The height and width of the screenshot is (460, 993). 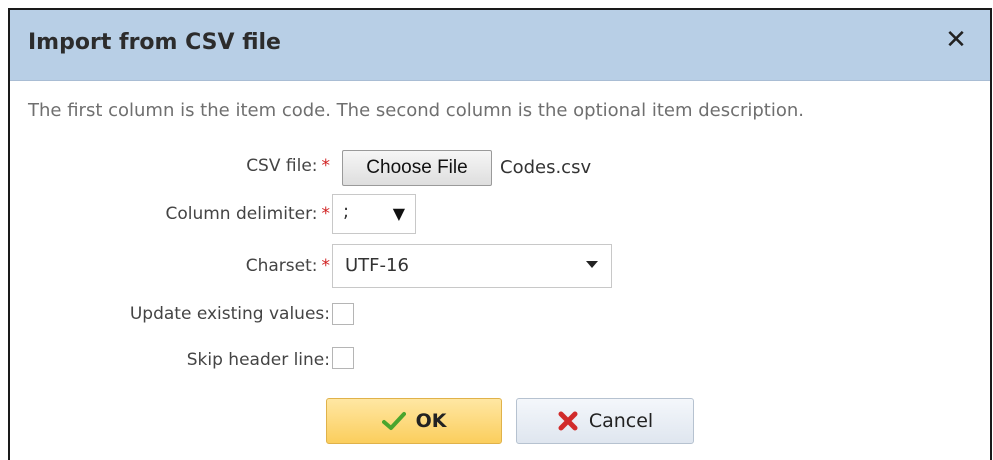 What do you see at coordinates (398, 213) in the screenshot?
I see `triangle-down-icon: ▼` at bounding box center [398, 213].